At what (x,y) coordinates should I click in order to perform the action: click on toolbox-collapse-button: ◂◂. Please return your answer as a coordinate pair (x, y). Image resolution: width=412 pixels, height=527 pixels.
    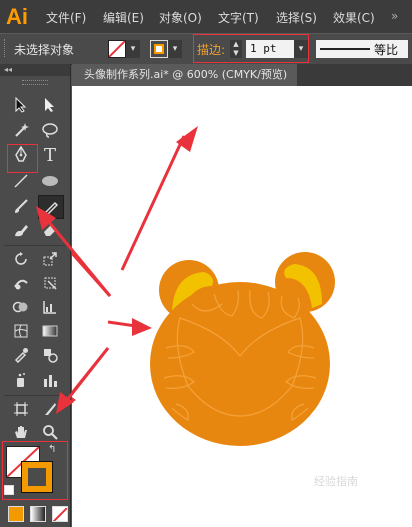
    Looking at the image, I should click on (35, 70).